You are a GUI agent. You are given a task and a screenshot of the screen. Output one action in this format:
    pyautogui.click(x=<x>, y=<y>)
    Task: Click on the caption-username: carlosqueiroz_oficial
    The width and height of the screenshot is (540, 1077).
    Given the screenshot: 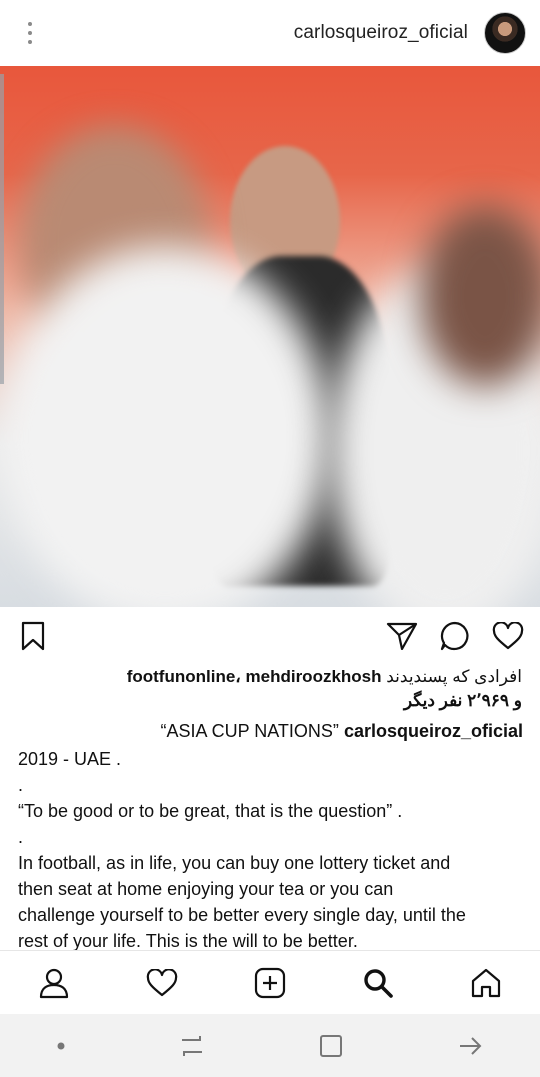 What is the action you would take?
    pyautogui.click(x=433, y=731)
    